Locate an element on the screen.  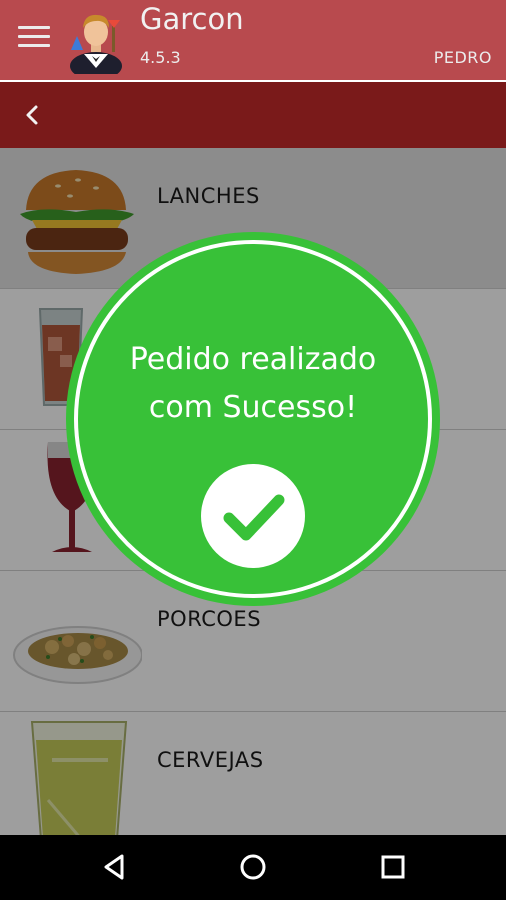
success-message-line2: com Sucesso! is located at coordinates (253, 407).